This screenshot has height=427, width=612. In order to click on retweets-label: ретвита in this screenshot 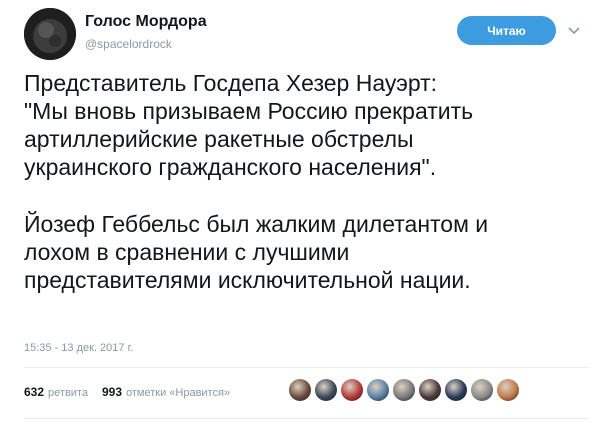, I will do `click(68, 393)`.